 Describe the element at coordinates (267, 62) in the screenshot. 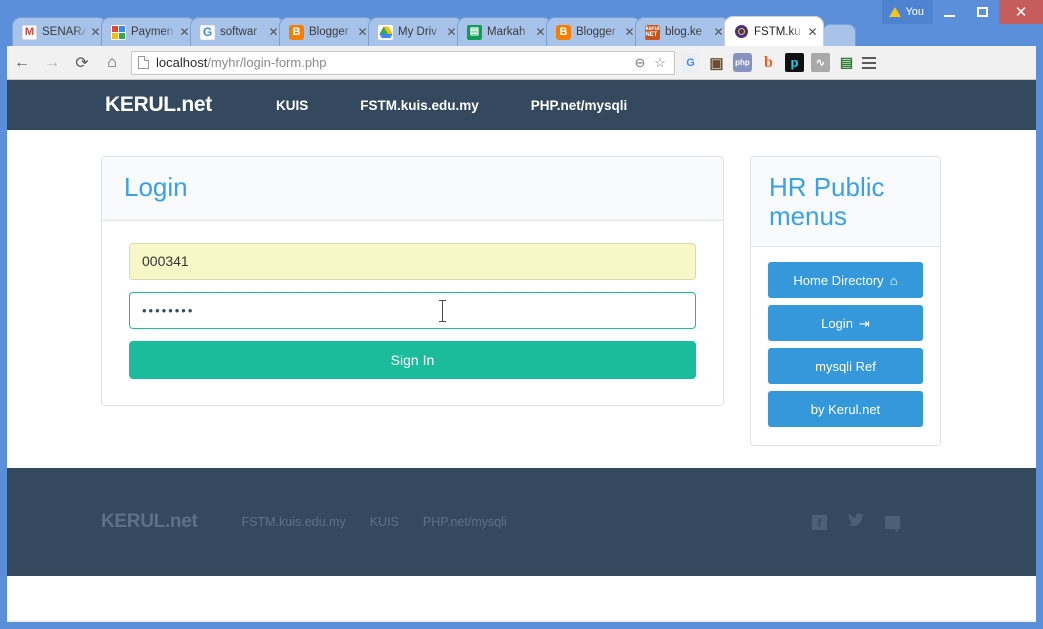

I see `url-path: /myhr/login-form.php` at that location.